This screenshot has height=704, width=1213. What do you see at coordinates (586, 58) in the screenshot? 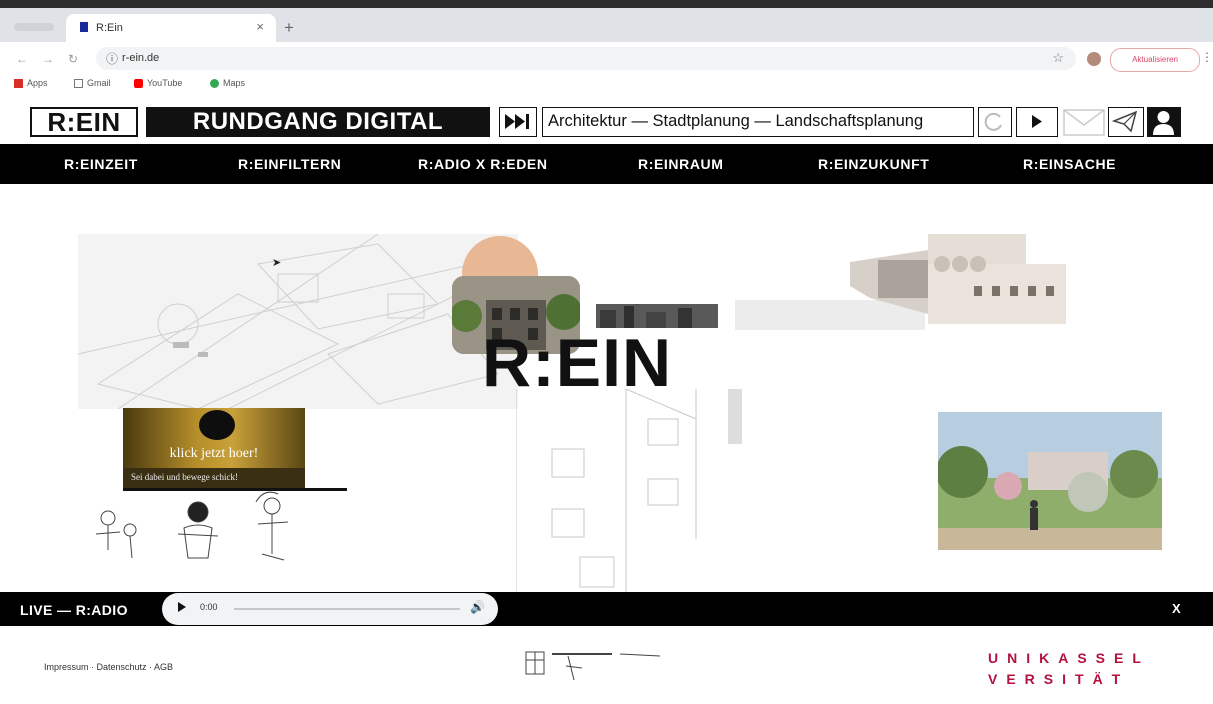
I see `url-field: ⓘ r-ein.de ☆` at bounding box center [586, 58].